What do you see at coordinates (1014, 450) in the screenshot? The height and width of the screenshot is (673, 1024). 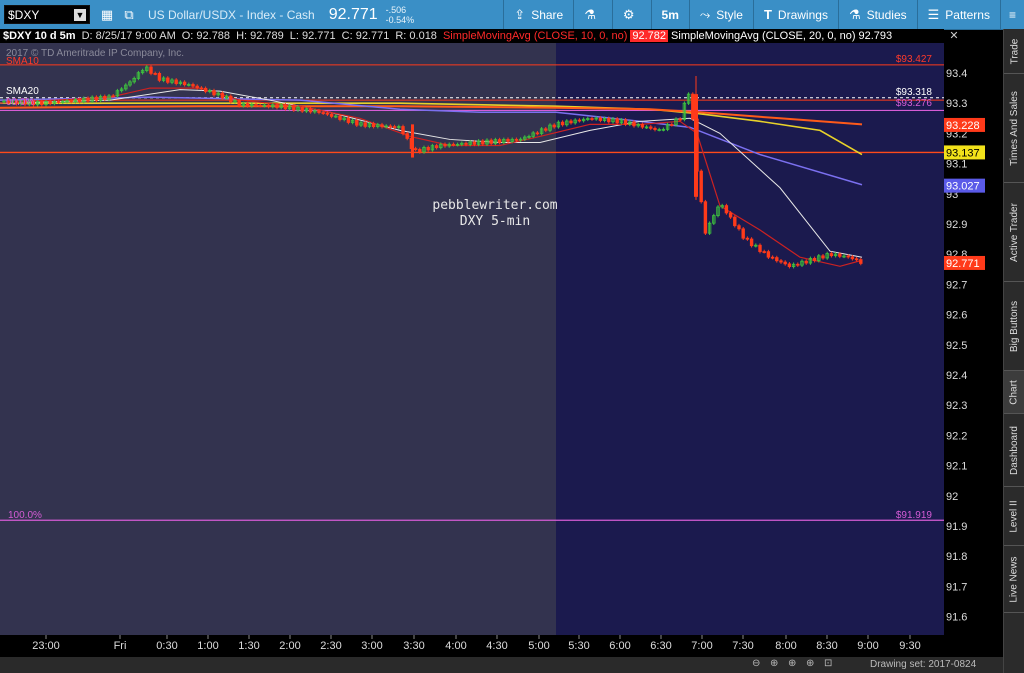 I see `sidebar-tab-dashboard: Dashboard` at bounding box center [1014, 450].